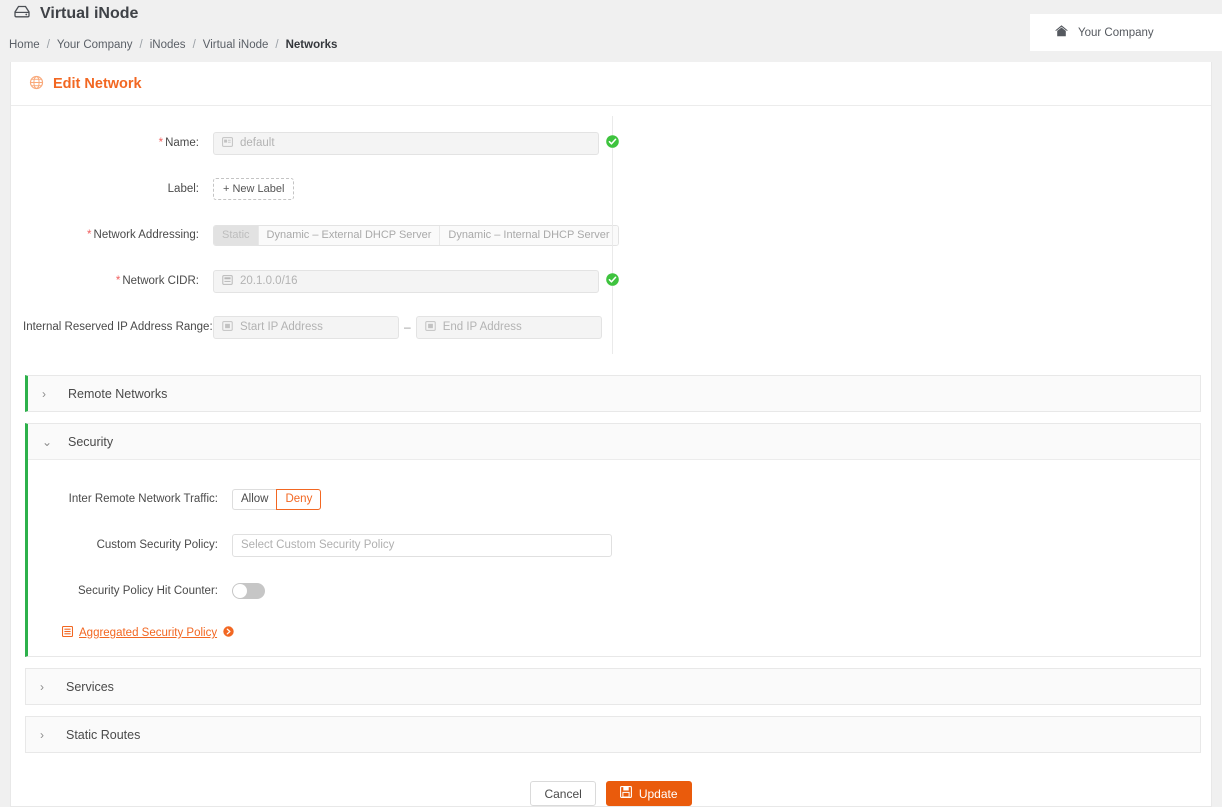 The image size is (1222, 807). What do you see at coordinates (89, 13) in the screenshot?
I see `app-title-text: Virtual iNode` at bounding box center [89, 13].